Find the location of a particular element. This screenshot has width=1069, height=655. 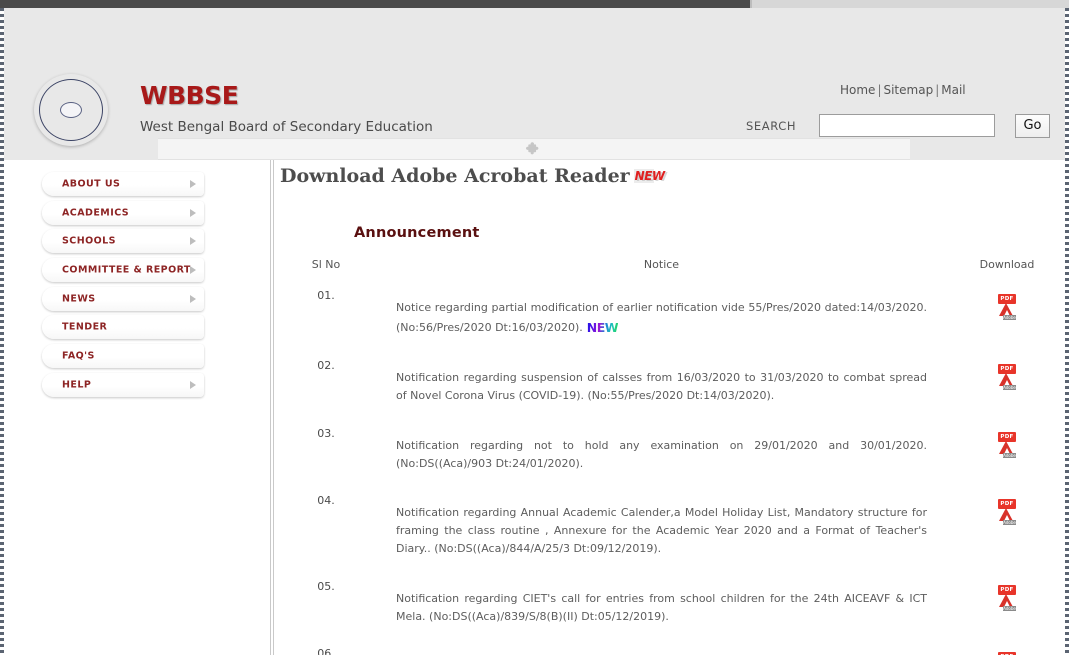

nav-link-mail: Mail is located at coordinates (953, 90).